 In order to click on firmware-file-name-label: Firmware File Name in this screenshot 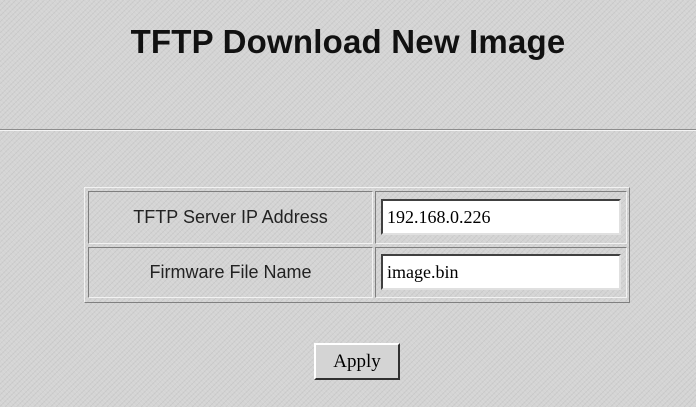, I will do `click(230, 272)`.